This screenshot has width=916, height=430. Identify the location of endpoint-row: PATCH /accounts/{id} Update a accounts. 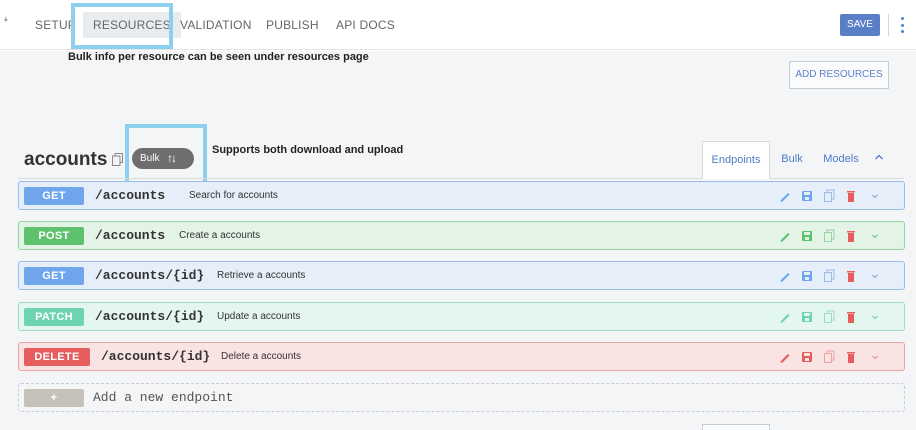
(461, 316).